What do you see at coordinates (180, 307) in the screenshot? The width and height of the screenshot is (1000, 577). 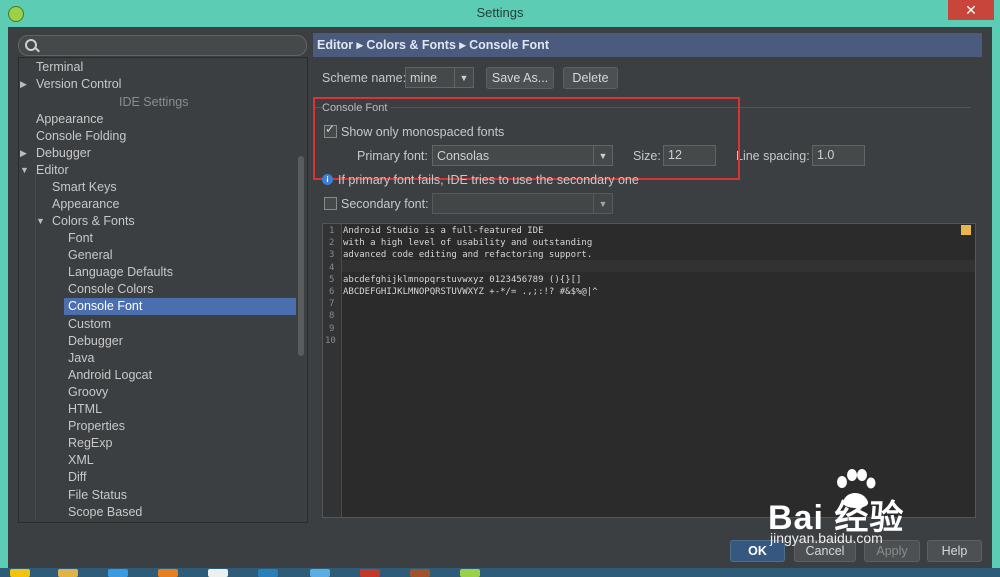 I see `tree-item-console-font: Console Font` at bounding box center [180, 307].